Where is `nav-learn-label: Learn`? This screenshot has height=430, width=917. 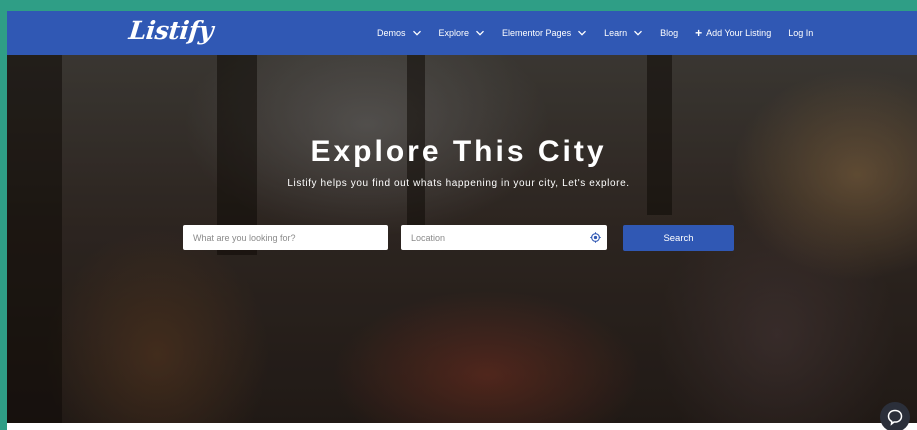
nav-learn-label: Learn is located at coordinates (616, 33).